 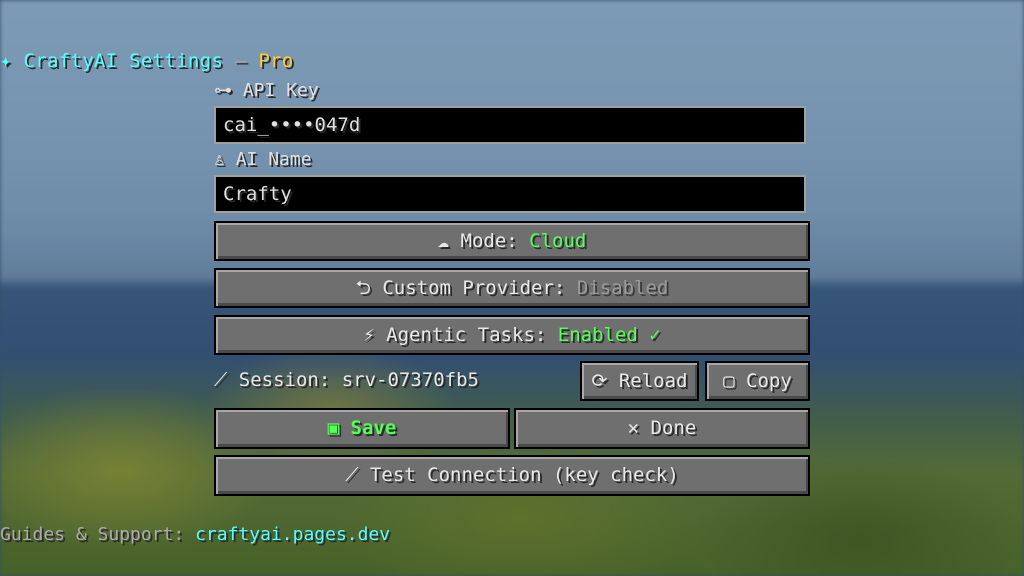 I want to click on api-key-label-text: API Key, so click(x=280, y=90).